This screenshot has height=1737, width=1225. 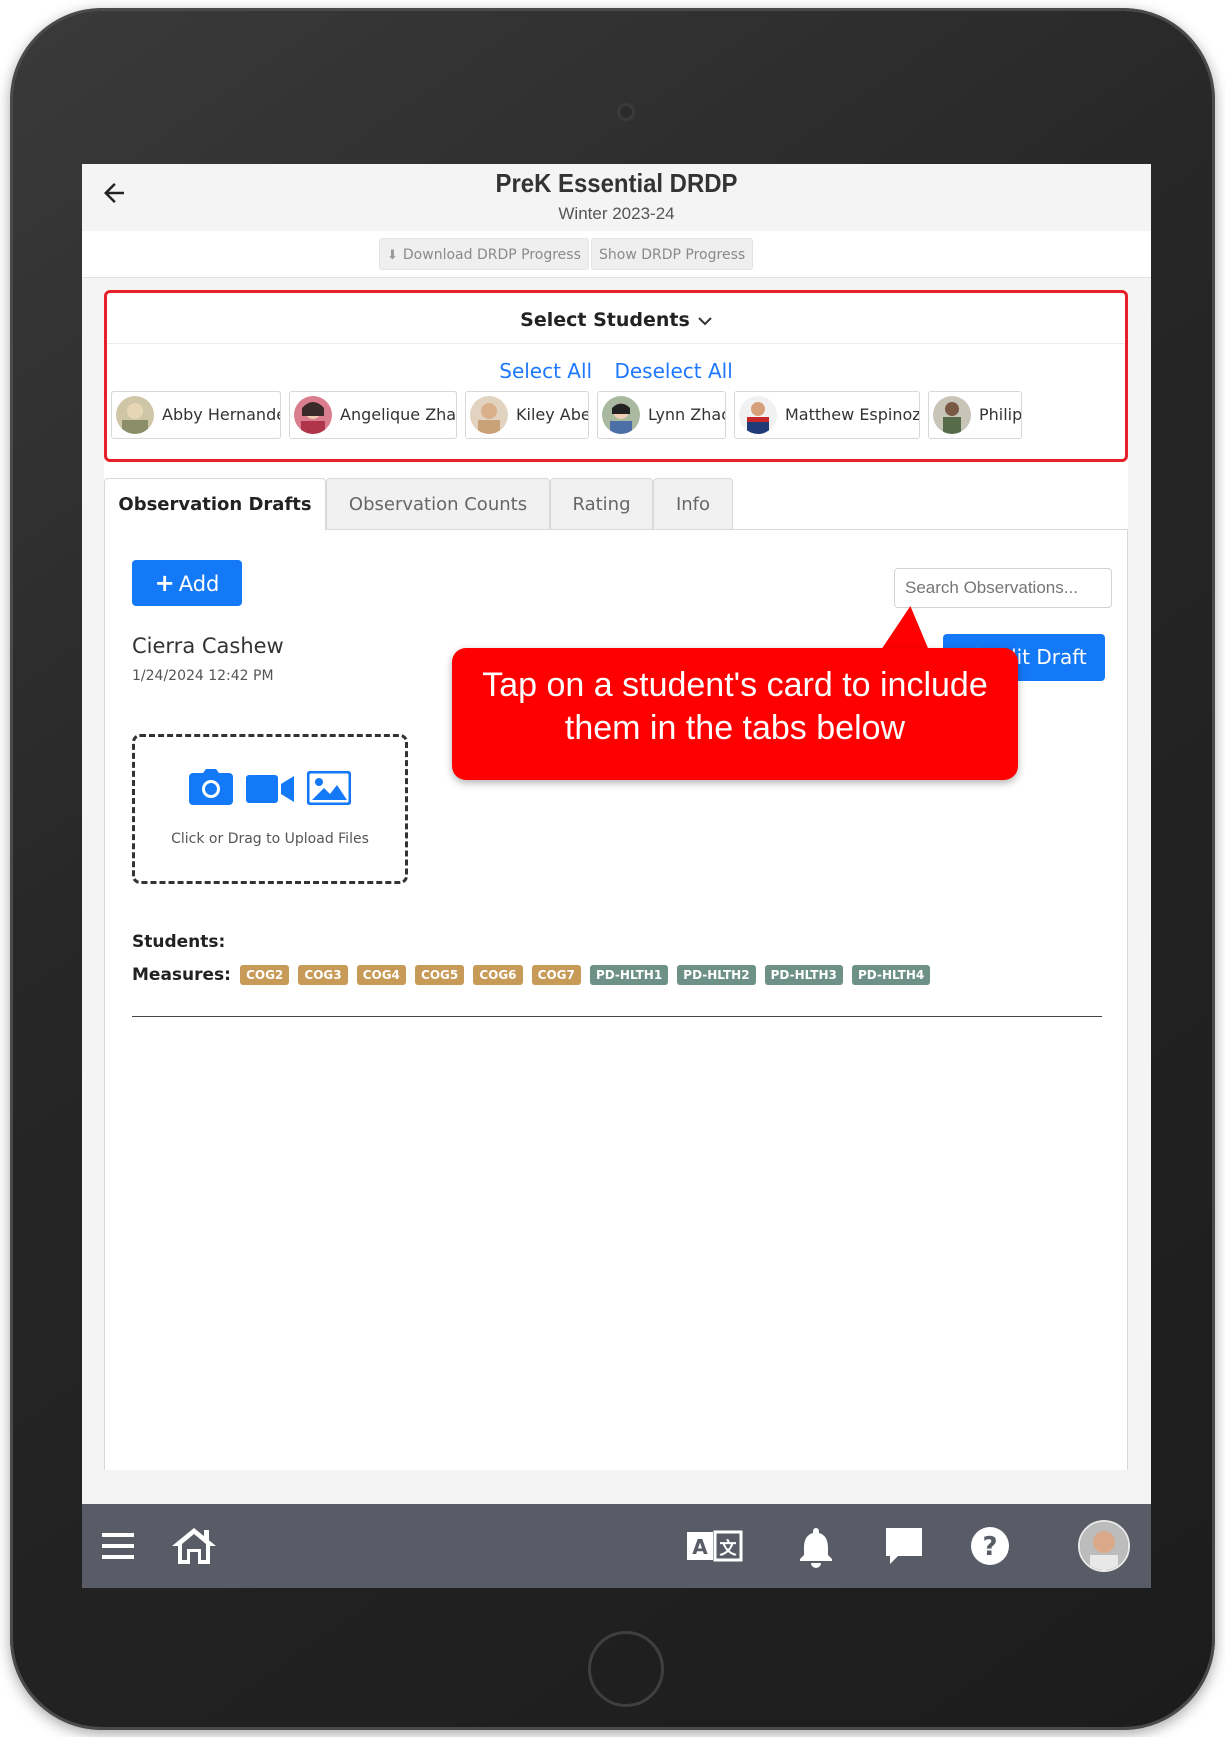 I want to click on download-progress-button: ⬇ Download DRDP Progress, so click(x=484, y=254).